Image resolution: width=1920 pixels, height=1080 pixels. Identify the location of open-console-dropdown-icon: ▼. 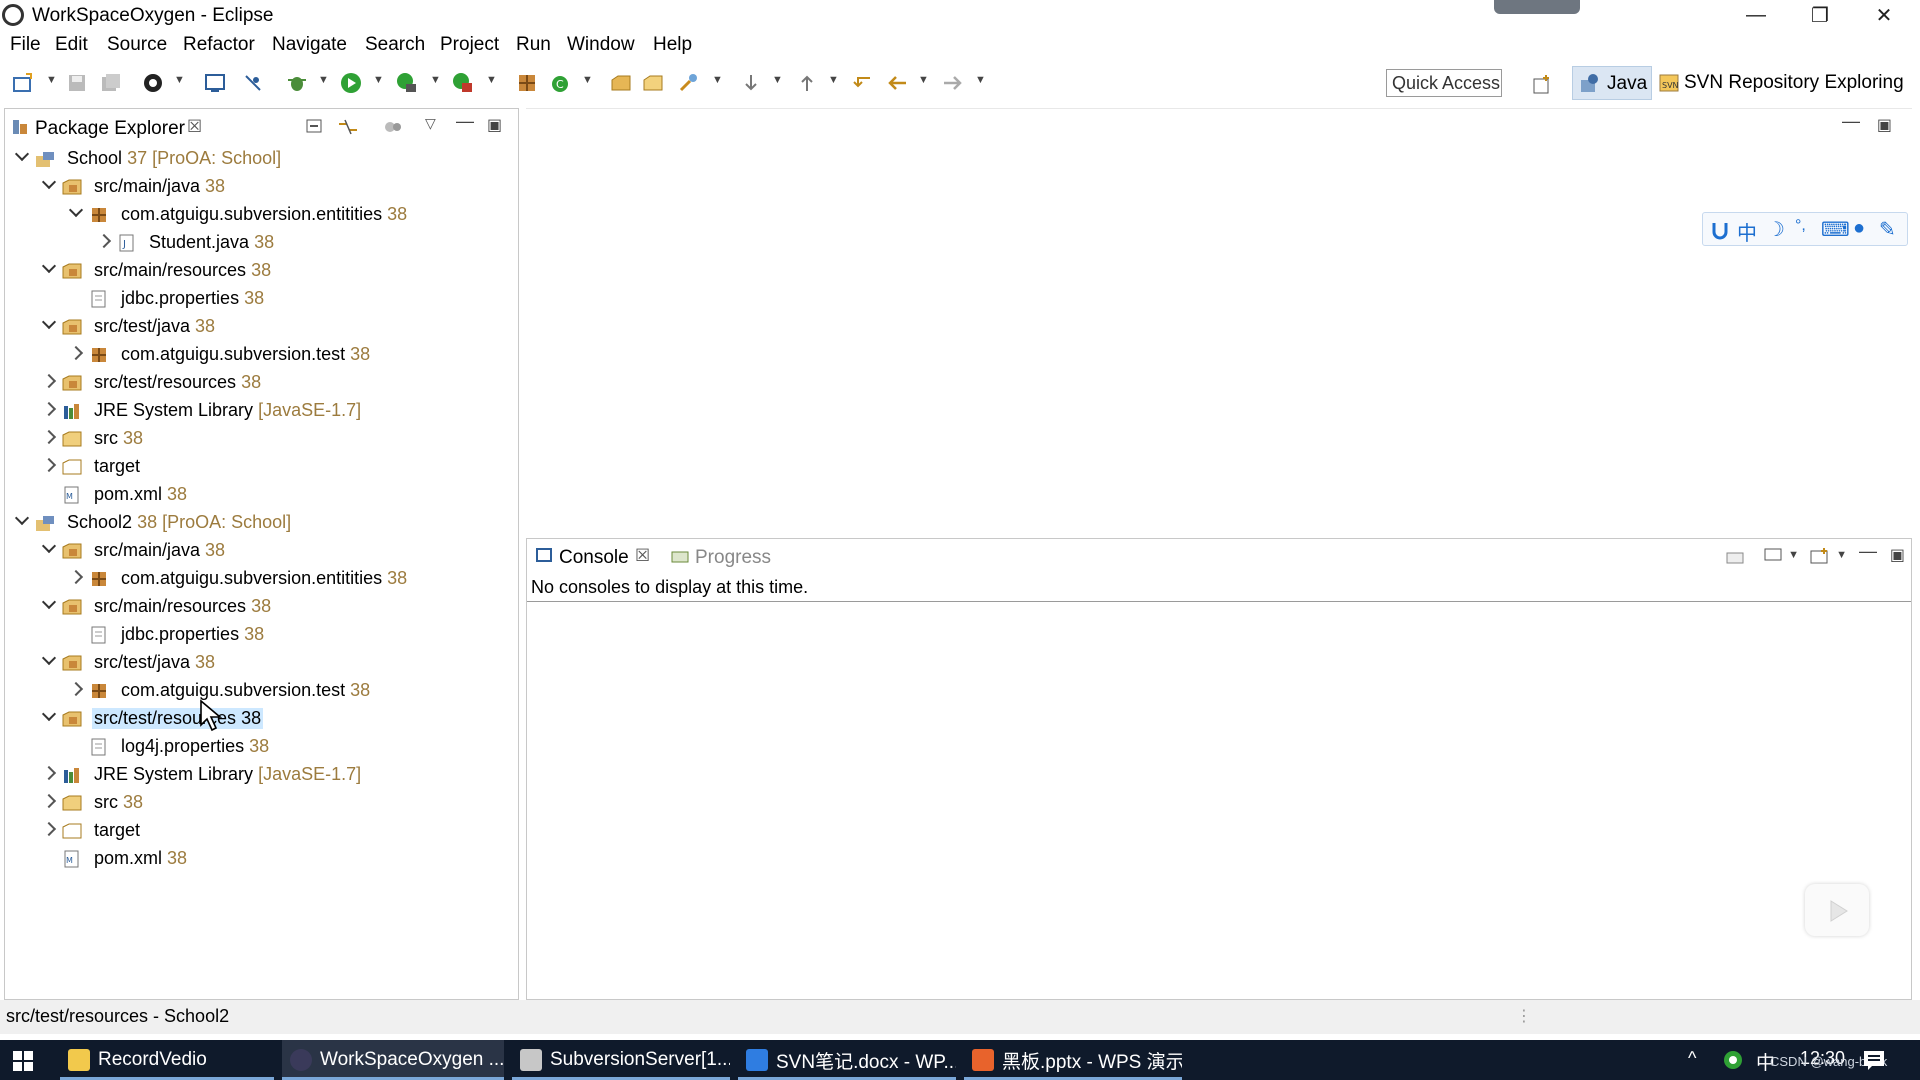
(1841, 555).